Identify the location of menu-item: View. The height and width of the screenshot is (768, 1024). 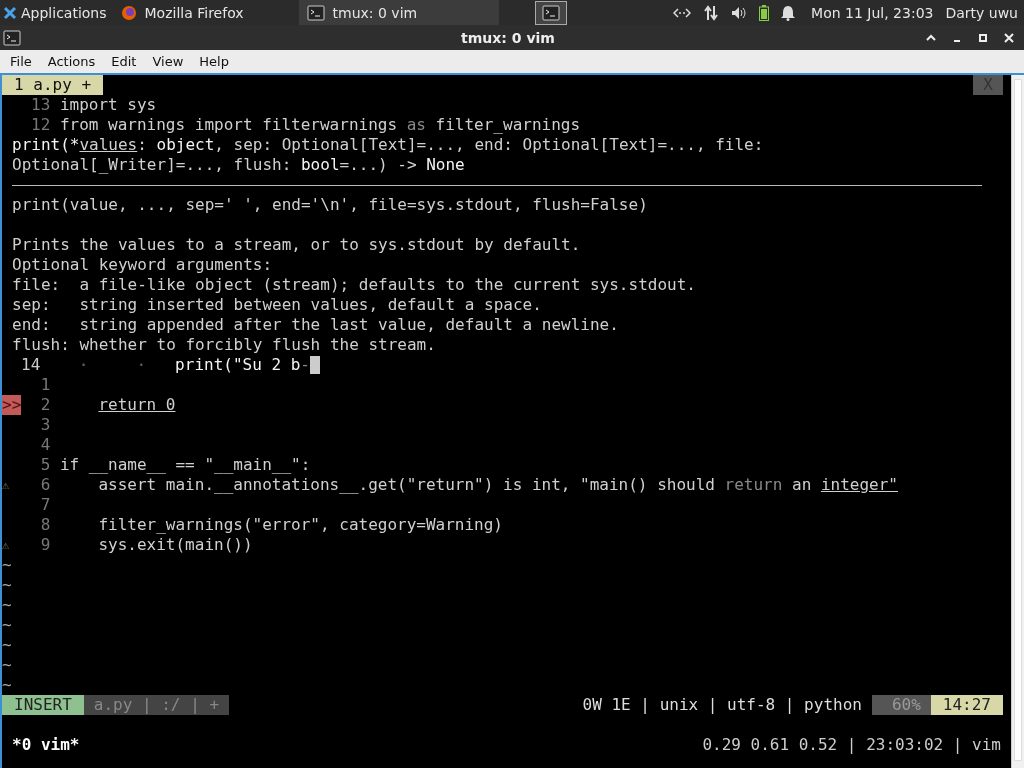
(168, 61).